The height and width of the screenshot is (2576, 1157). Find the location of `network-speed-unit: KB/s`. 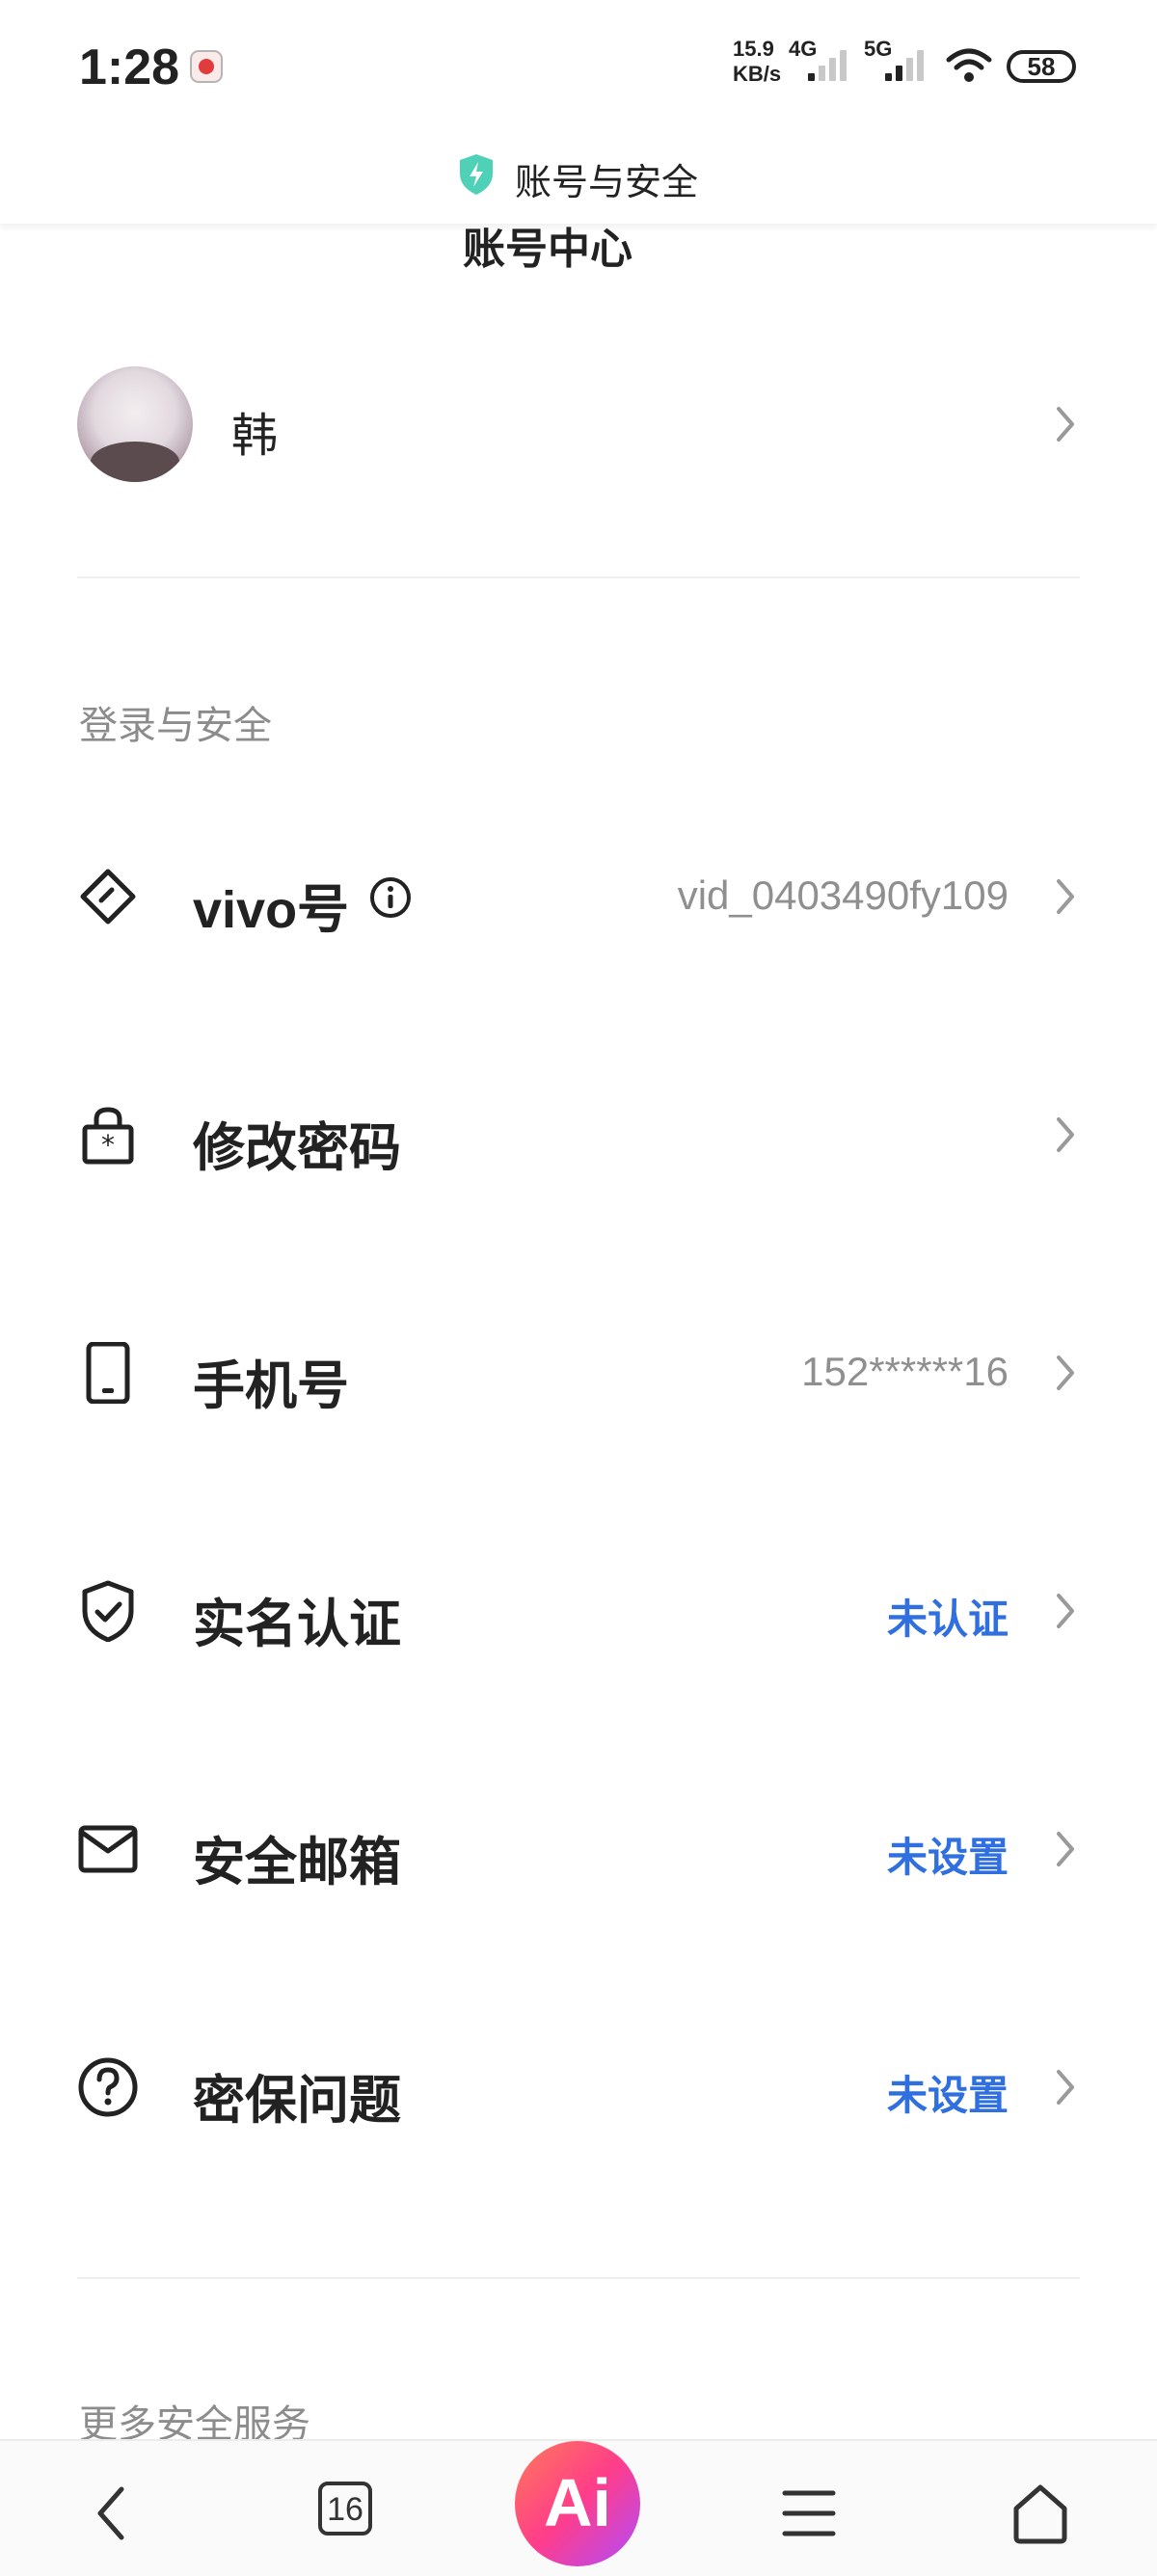

network-speed-unit: KB/s is located at coordinates (757, 74).